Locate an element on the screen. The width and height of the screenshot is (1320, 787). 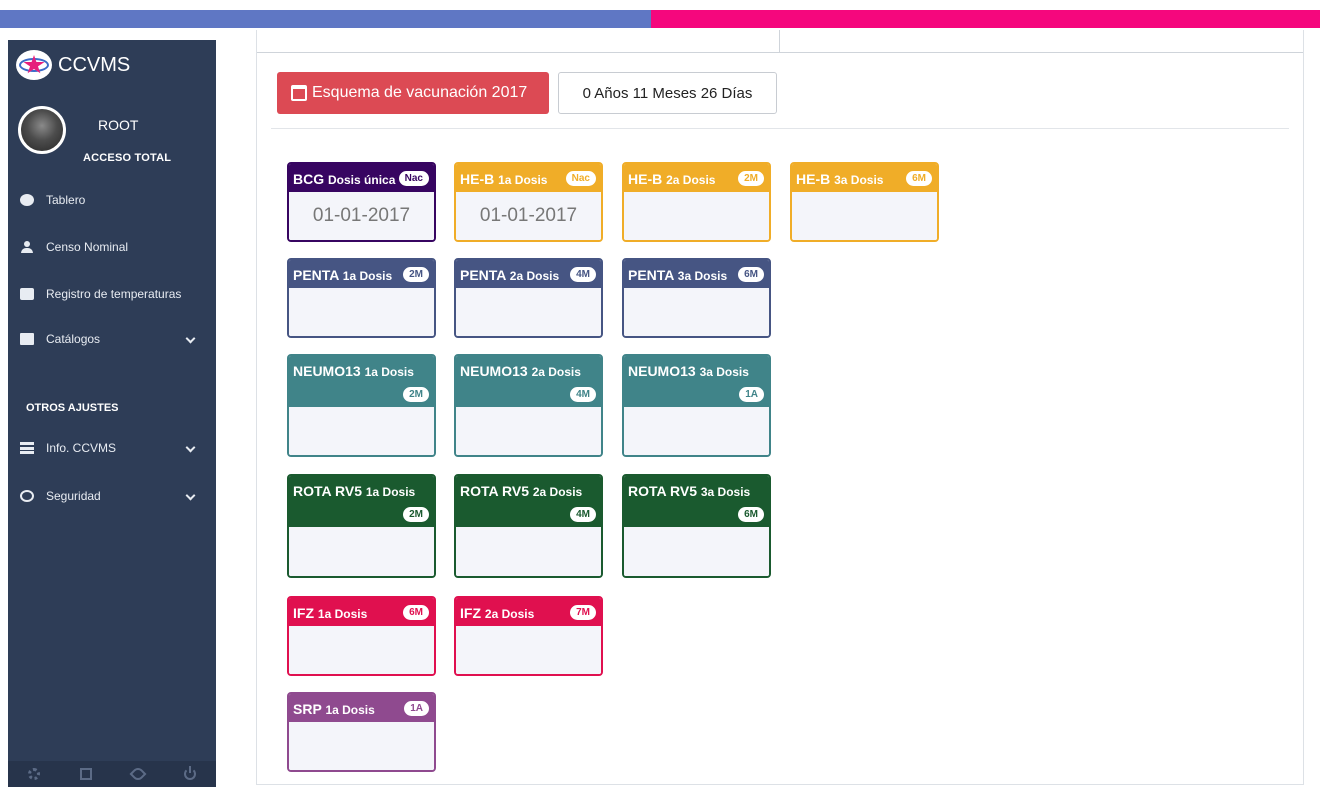
sidebar-item-label: Seguridad is located at coordinates (73, 496).